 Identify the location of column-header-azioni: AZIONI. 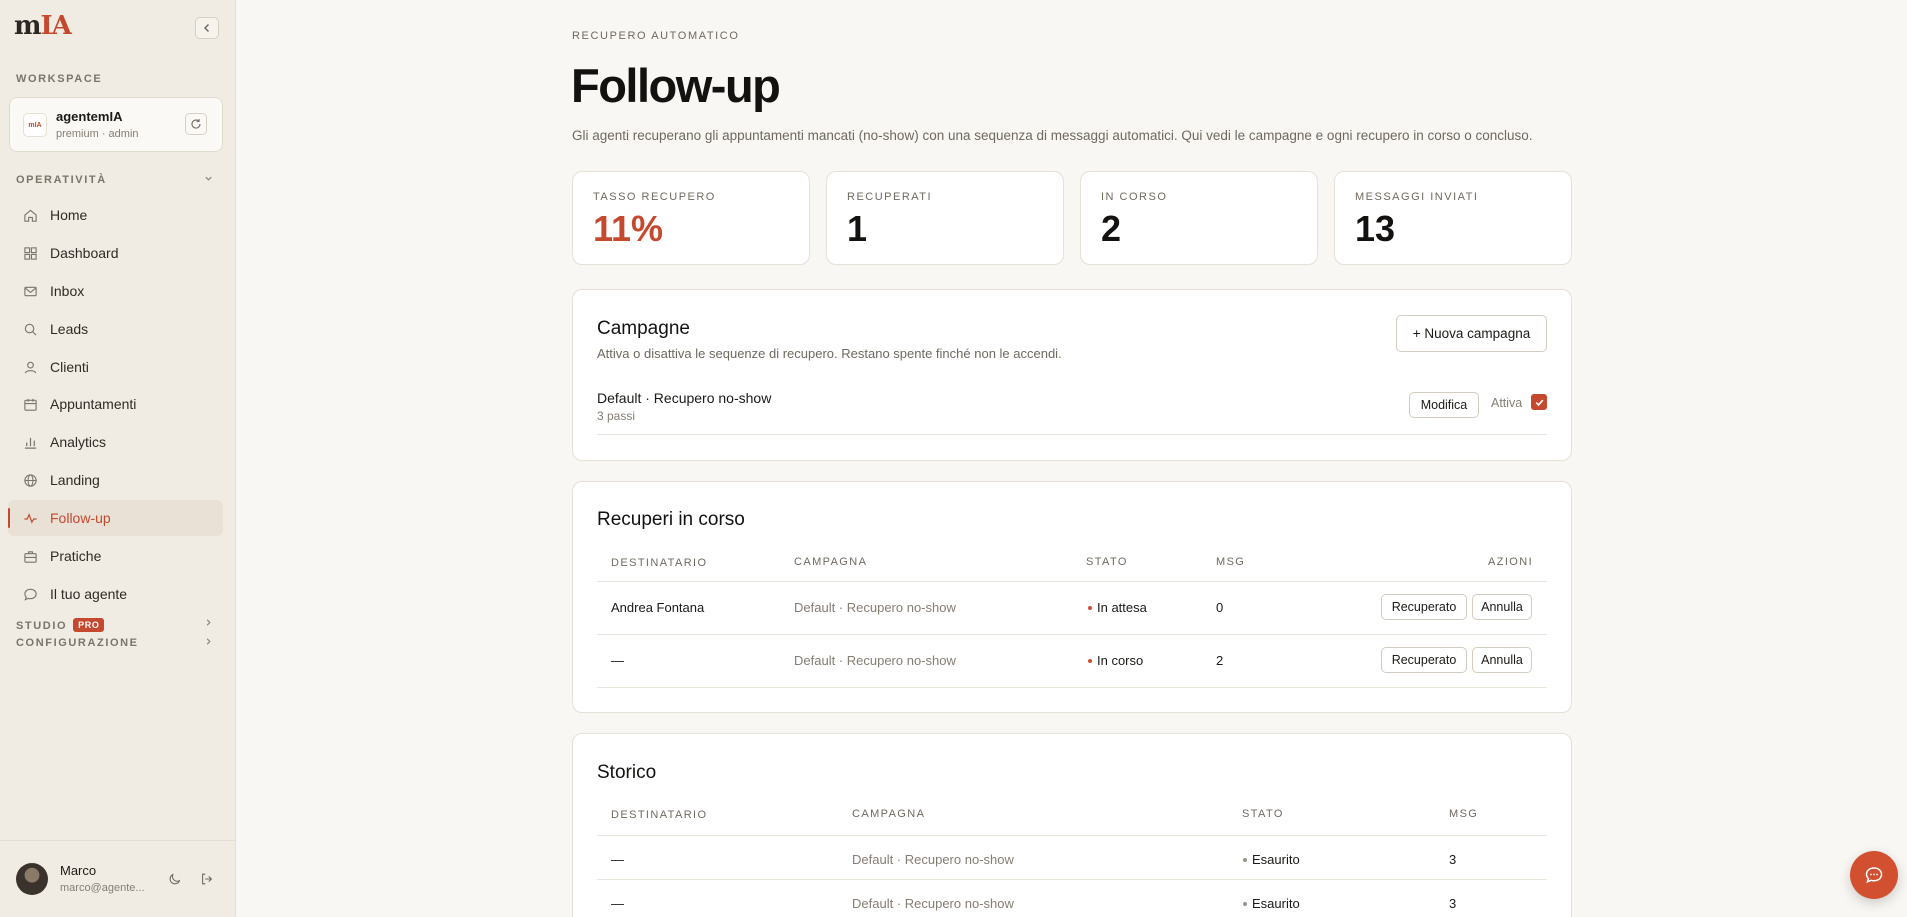
(1511, 562).